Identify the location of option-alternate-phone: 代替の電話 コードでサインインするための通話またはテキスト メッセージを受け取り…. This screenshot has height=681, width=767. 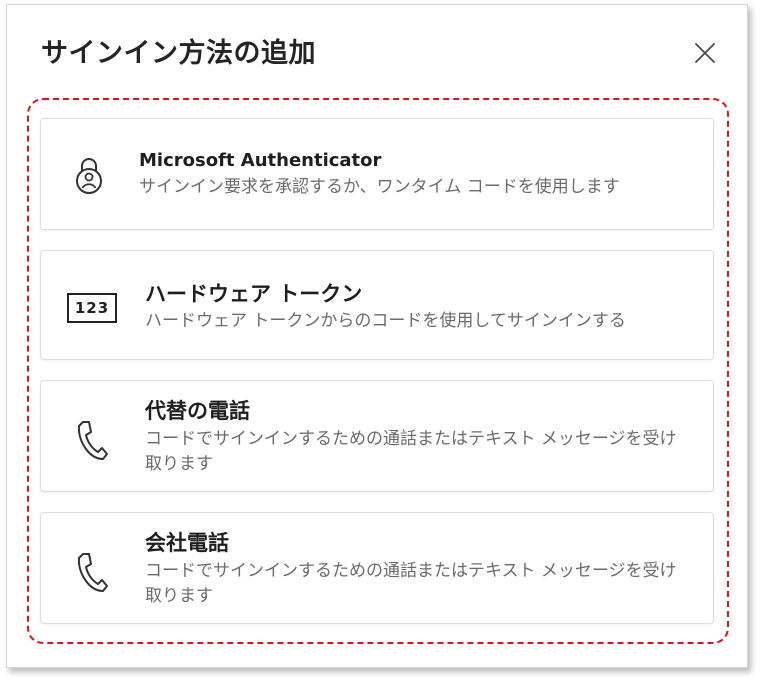
(377, 436).